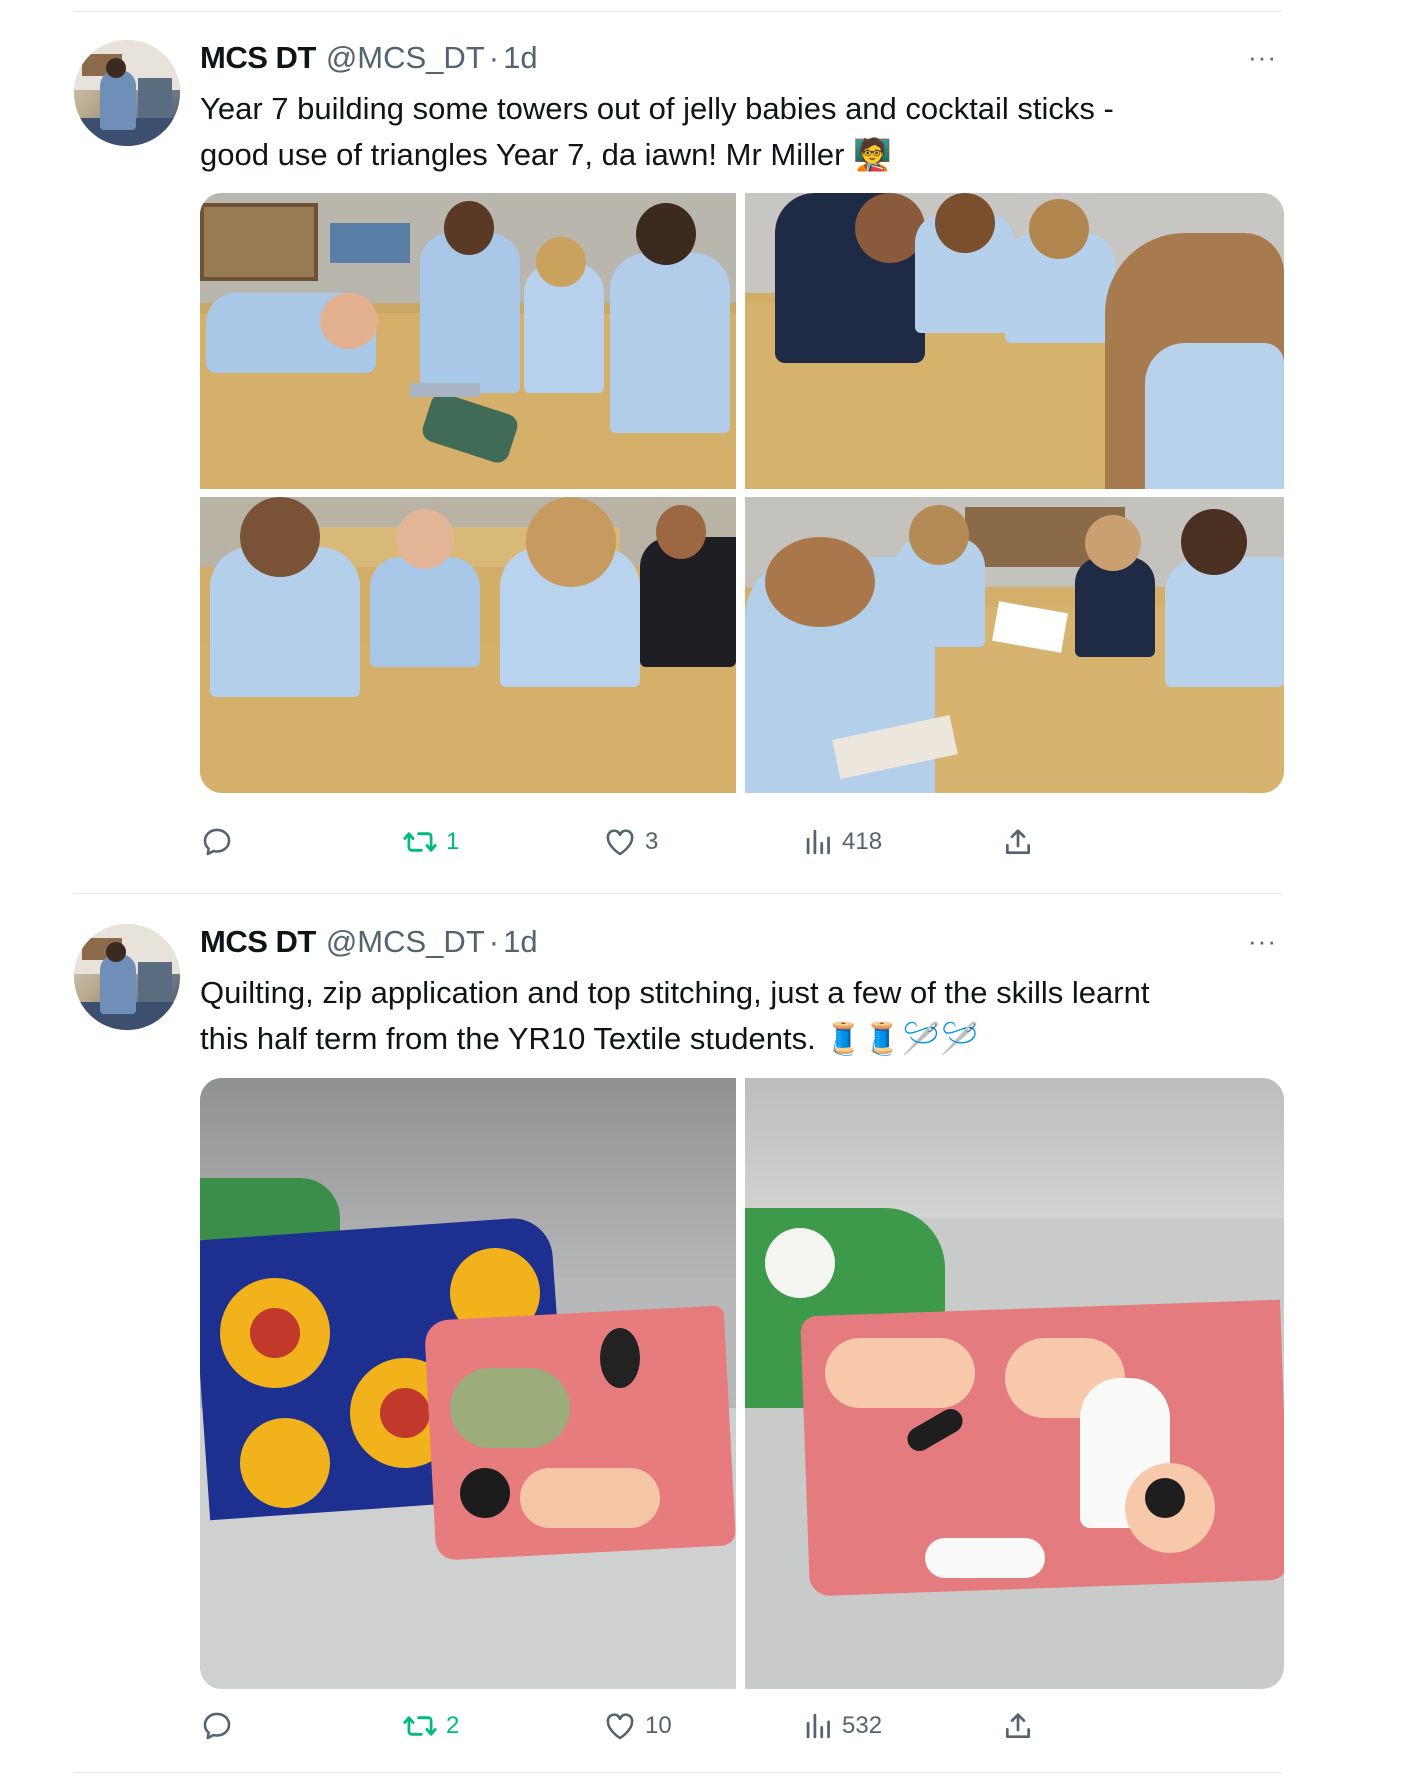 This screenshot has width=1403, height=1778. I want to click on retweet-button: 2, so click(430, 1726).